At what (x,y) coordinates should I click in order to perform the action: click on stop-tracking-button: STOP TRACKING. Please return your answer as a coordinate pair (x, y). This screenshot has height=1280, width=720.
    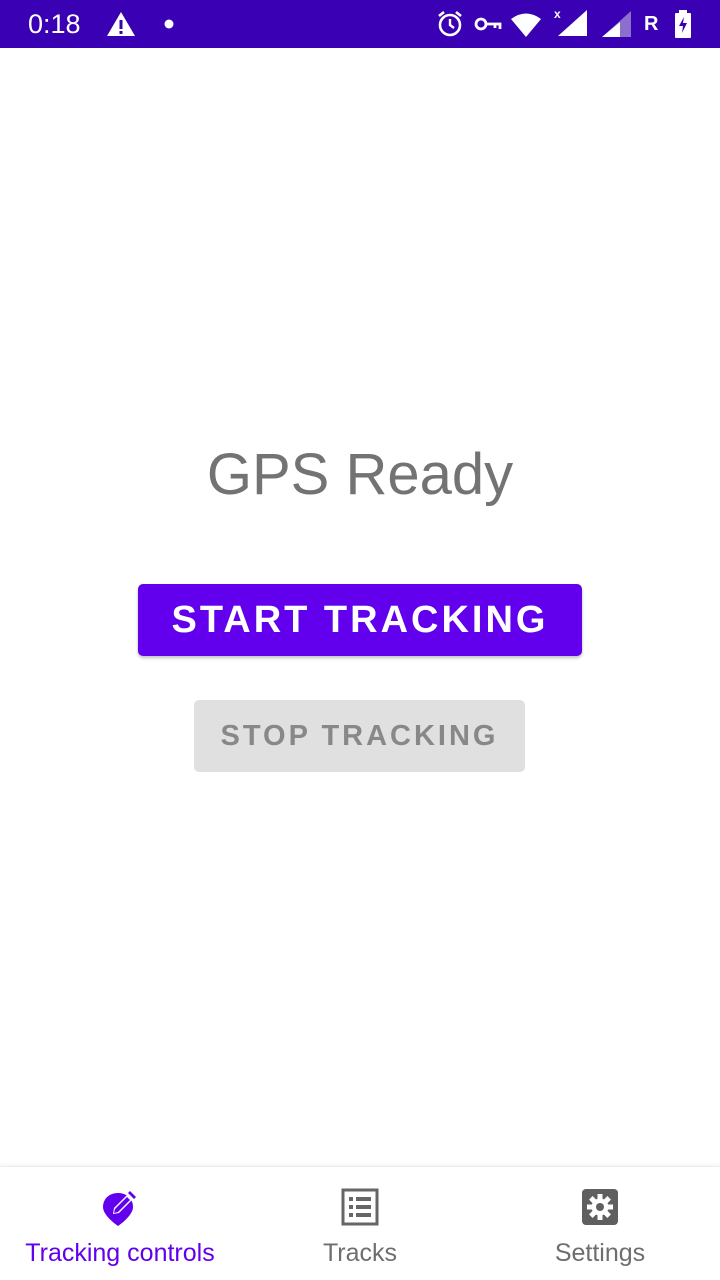
    Looking at the image, I should click on (359, 736).